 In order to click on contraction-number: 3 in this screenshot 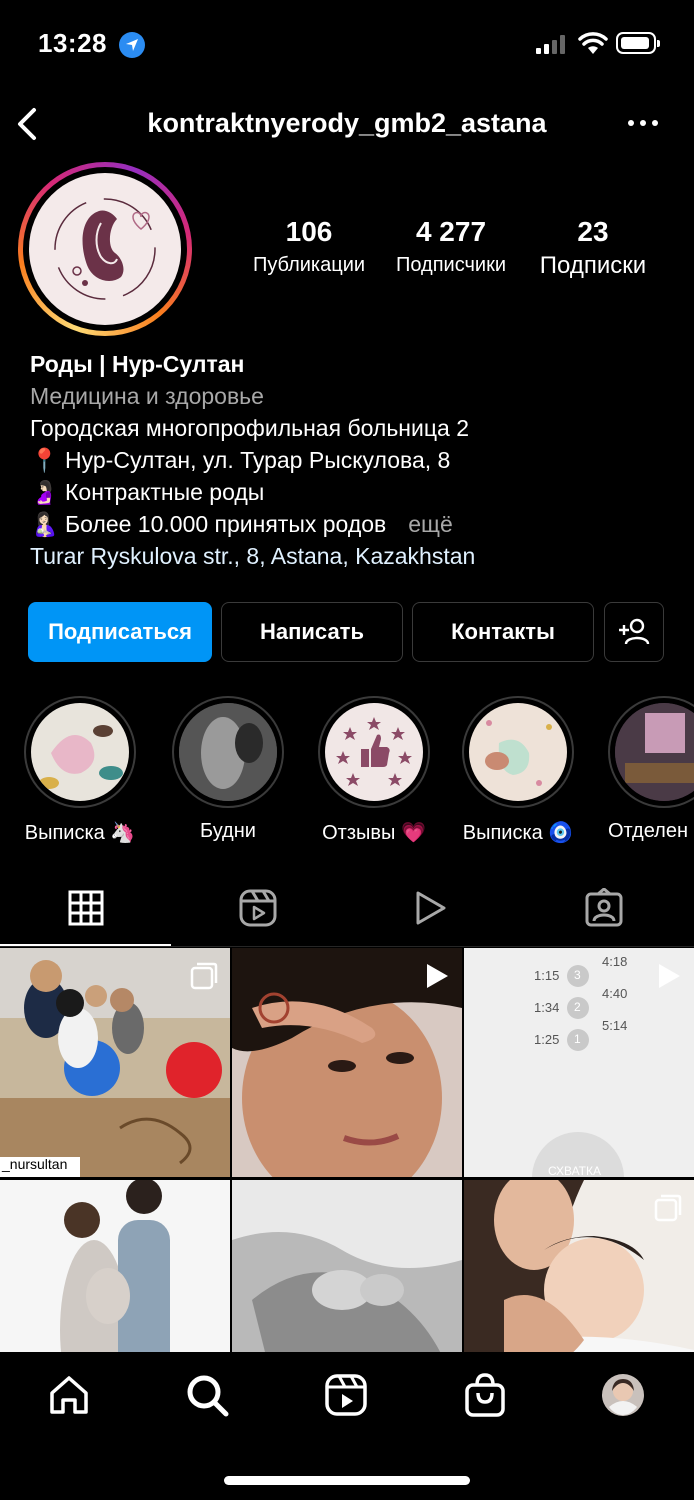, I will do `click(577, 975)`.